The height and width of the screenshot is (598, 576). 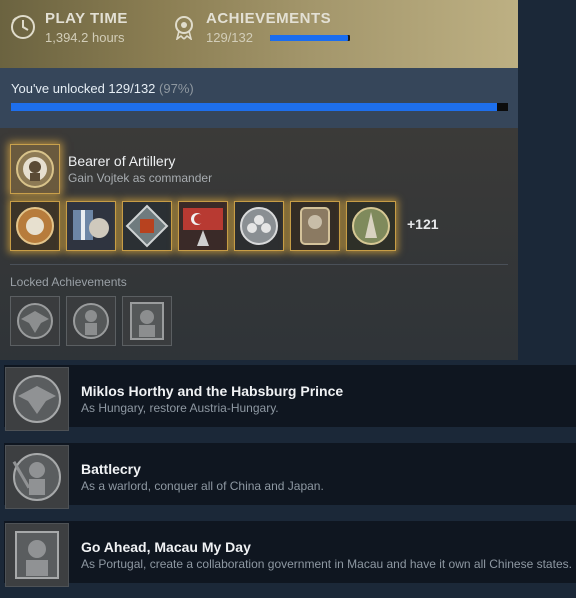 I want to click on list-item-title: Miklos Horthy and the Habsburg Prince, so click(x=212, y=391).